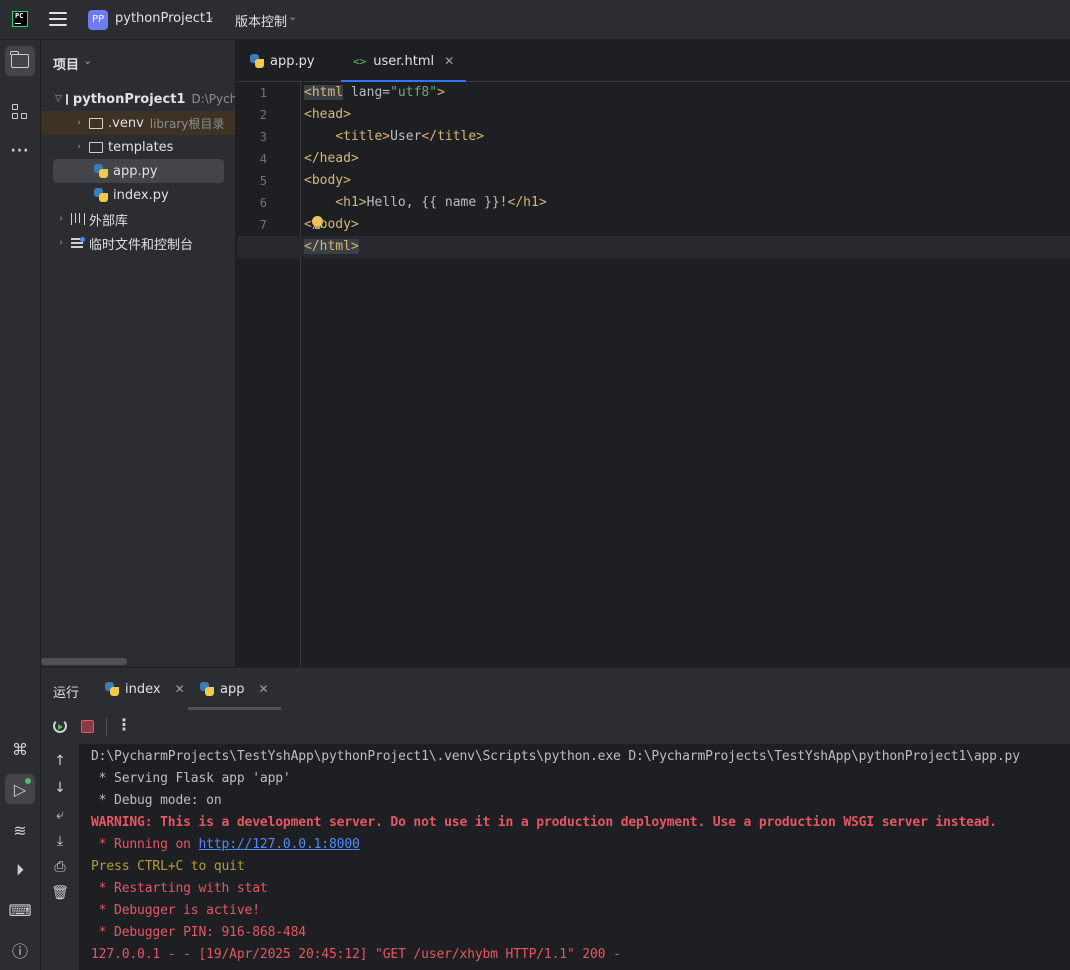  What do you see at coordinates (60, 841) in the screenshot?
I see `scroll-to-end-icon: ⤓` at bounding box center [60, 841].